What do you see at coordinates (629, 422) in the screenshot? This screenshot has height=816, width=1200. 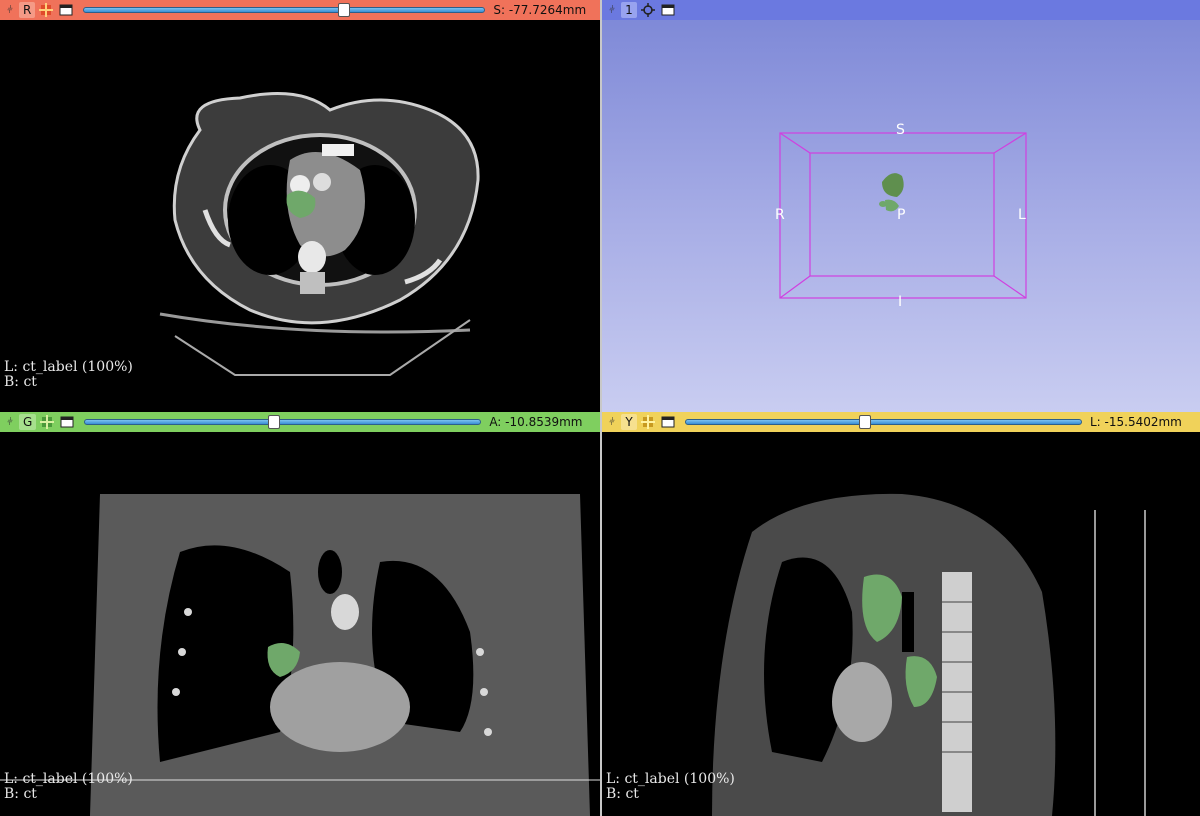 I see `yellow-view-label: Y` at bounding box center [629, 422].